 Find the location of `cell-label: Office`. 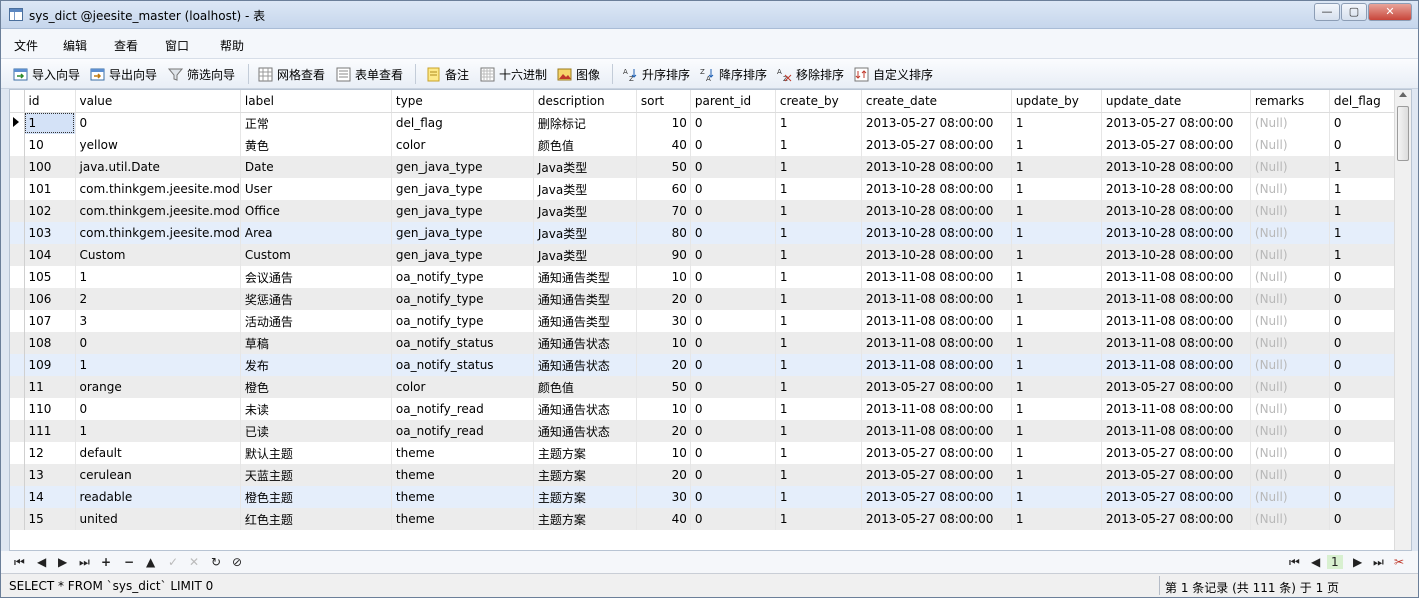

cell-label: Office is located at coordinates (316, 211).